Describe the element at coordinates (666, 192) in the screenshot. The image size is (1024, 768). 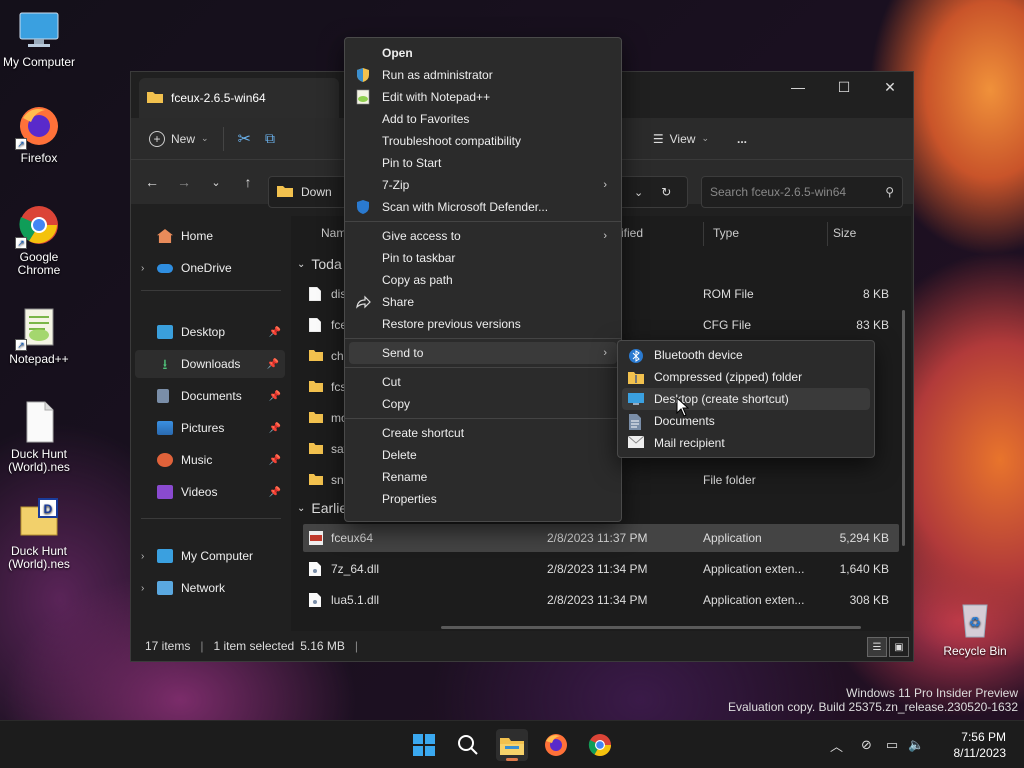
I see `refresh-icon: ↻` at that location.